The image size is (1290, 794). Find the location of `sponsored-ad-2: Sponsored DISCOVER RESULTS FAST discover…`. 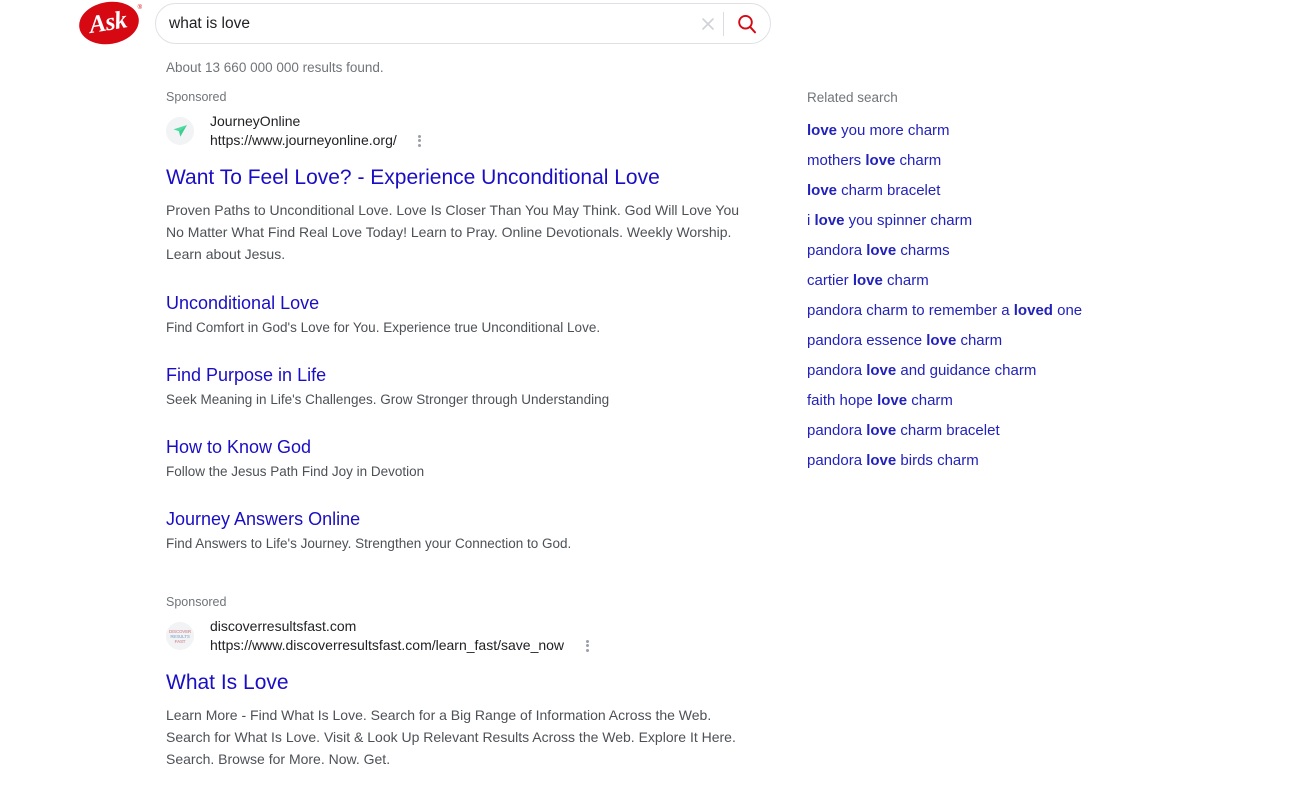

sponsored-ad-2: Sponsored DISCOVER RESULTS FAST discover… is located at coordinates (466, 694).